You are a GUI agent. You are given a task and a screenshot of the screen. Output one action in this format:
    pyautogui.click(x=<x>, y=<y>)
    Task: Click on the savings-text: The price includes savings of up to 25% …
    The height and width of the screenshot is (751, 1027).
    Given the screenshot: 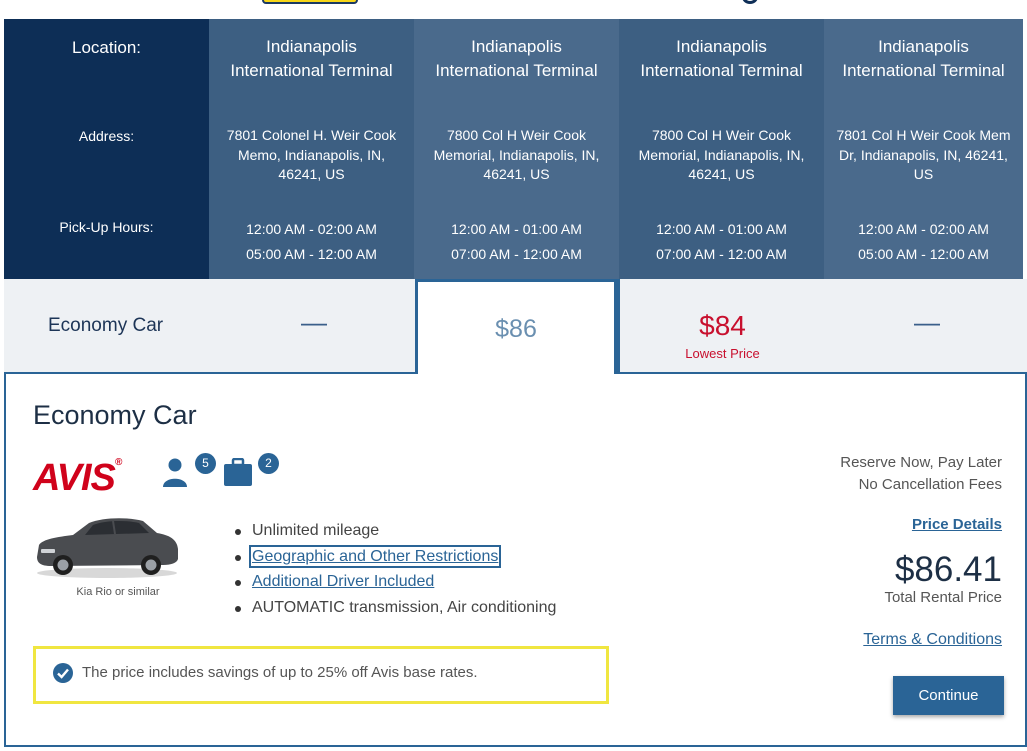 What is the action you would take?
    pyautogui.click(x=280, y=672)
    